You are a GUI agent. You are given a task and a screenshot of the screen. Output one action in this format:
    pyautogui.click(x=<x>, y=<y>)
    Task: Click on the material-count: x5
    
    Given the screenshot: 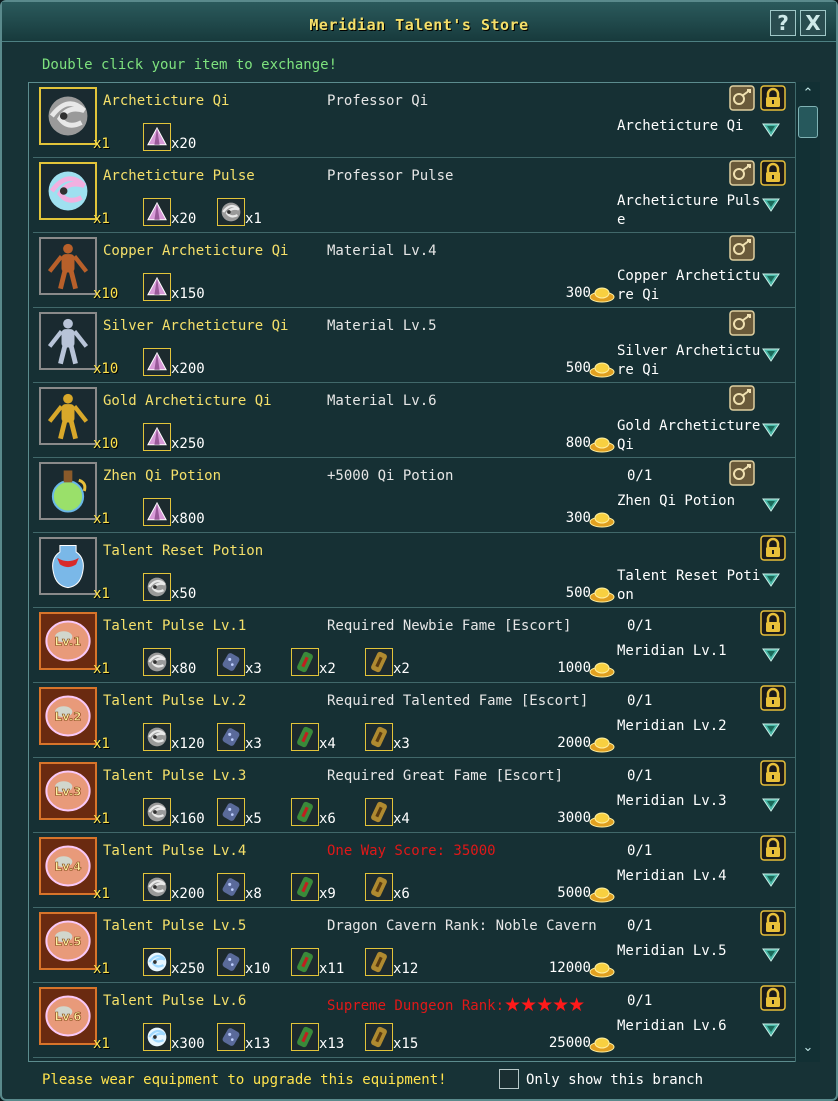 What is the action you would take?
    pyautogui.click(x=253, y=819)
    